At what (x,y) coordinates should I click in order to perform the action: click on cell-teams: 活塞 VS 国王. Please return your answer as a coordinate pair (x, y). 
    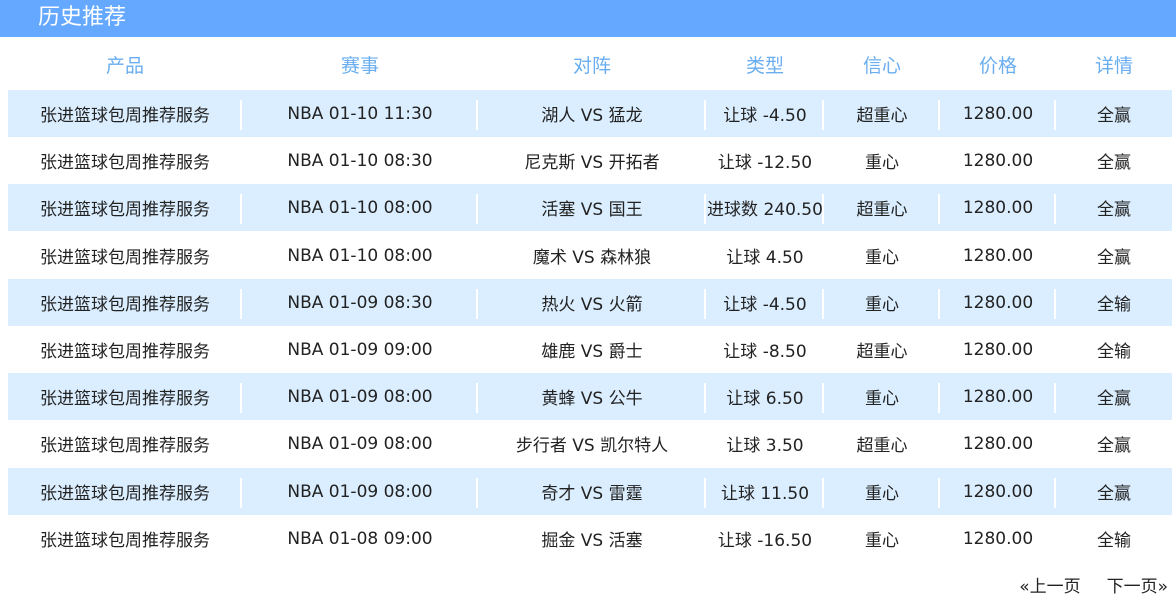
    Looking at the image, I should click on (592, 207).